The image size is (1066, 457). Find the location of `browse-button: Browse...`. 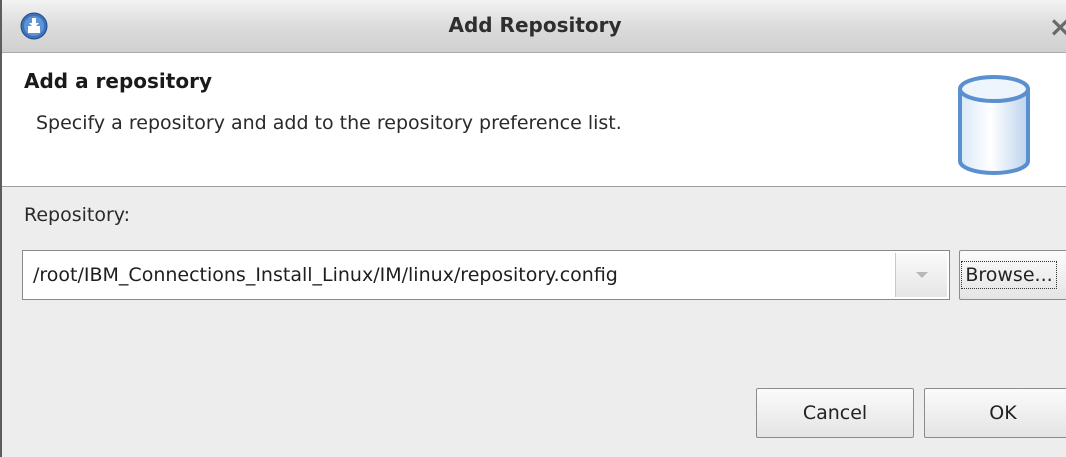

browse-button: Browse... is located at coordinates (1012, 275).